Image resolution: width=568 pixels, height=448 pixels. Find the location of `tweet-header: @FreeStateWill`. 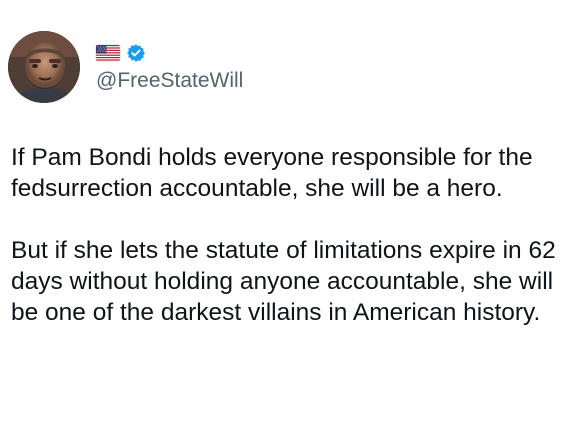

tweet-header: @FreeStateWill is located at coordinates (125, 67).